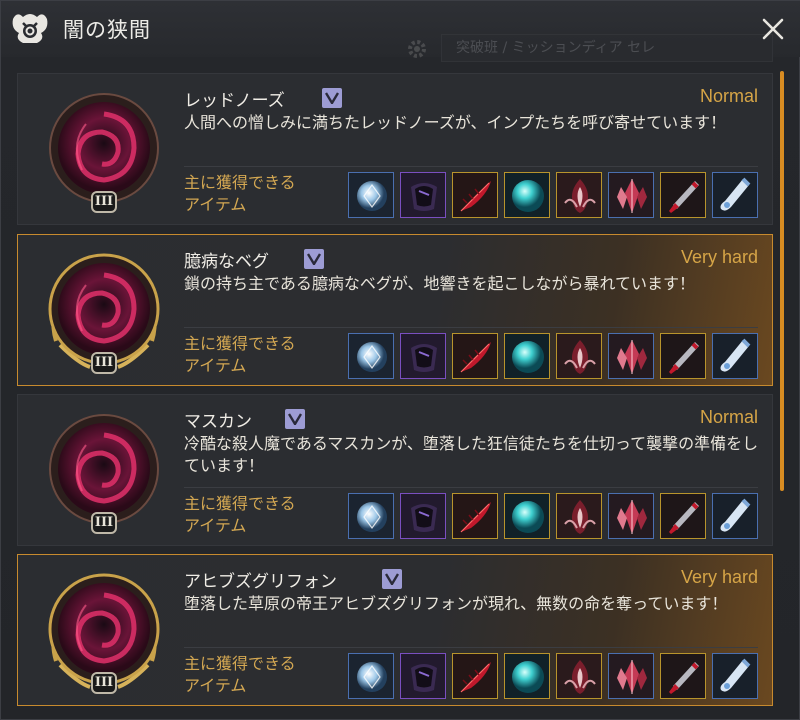 This screenshot has height=720, width=800. Describe the element at coordinates (607, 48) in the screenshot. I see `background-search-field: 突破班 / ミッションディア セレ` at that location.